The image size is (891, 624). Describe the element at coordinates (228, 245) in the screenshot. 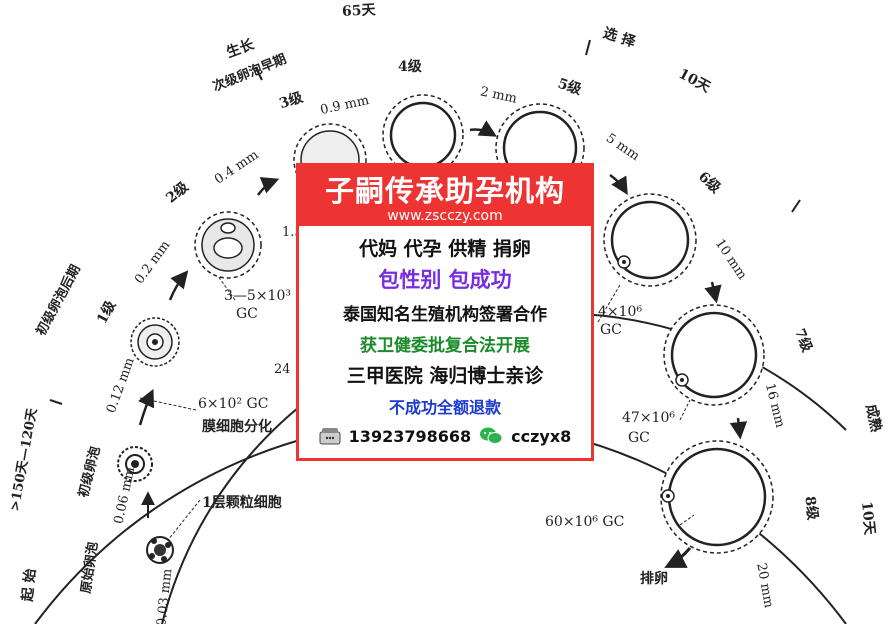

I see `grade2-follicle-drawing` at that location.